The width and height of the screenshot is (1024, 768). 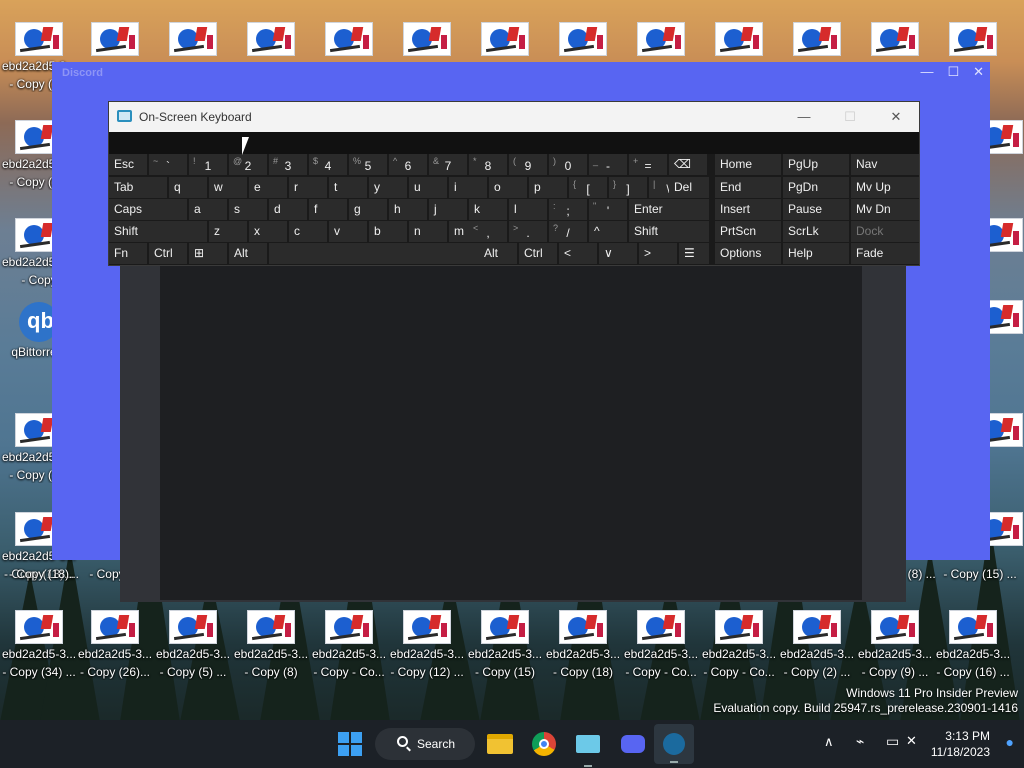 What do you see at coordinates (694, 253) in the screenshot?
I see `osk-key: ☰` at bounding box center [694, 253].